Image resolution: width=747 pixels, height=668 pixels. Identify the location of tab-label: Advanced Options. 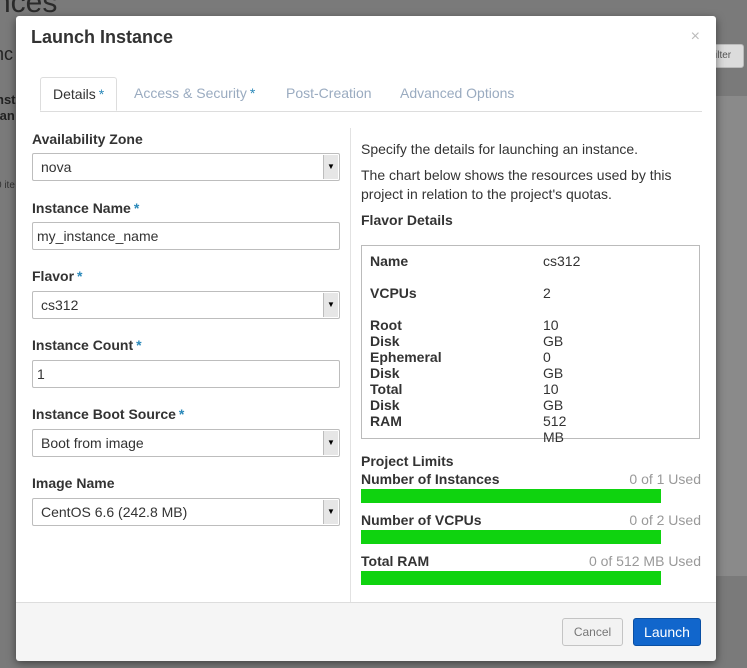
(457, 93).